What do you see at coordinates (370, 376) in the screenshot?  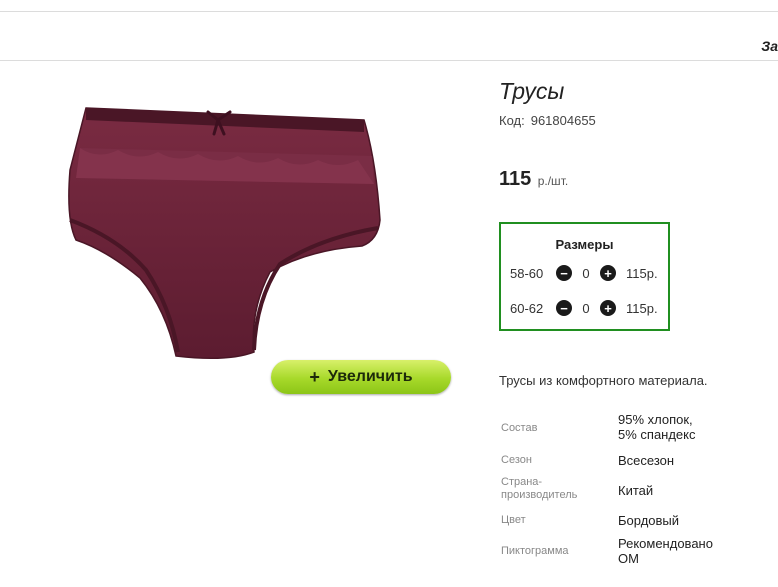 I see `zoom-button-label: Увеличить` at bounding box center [370, 376].